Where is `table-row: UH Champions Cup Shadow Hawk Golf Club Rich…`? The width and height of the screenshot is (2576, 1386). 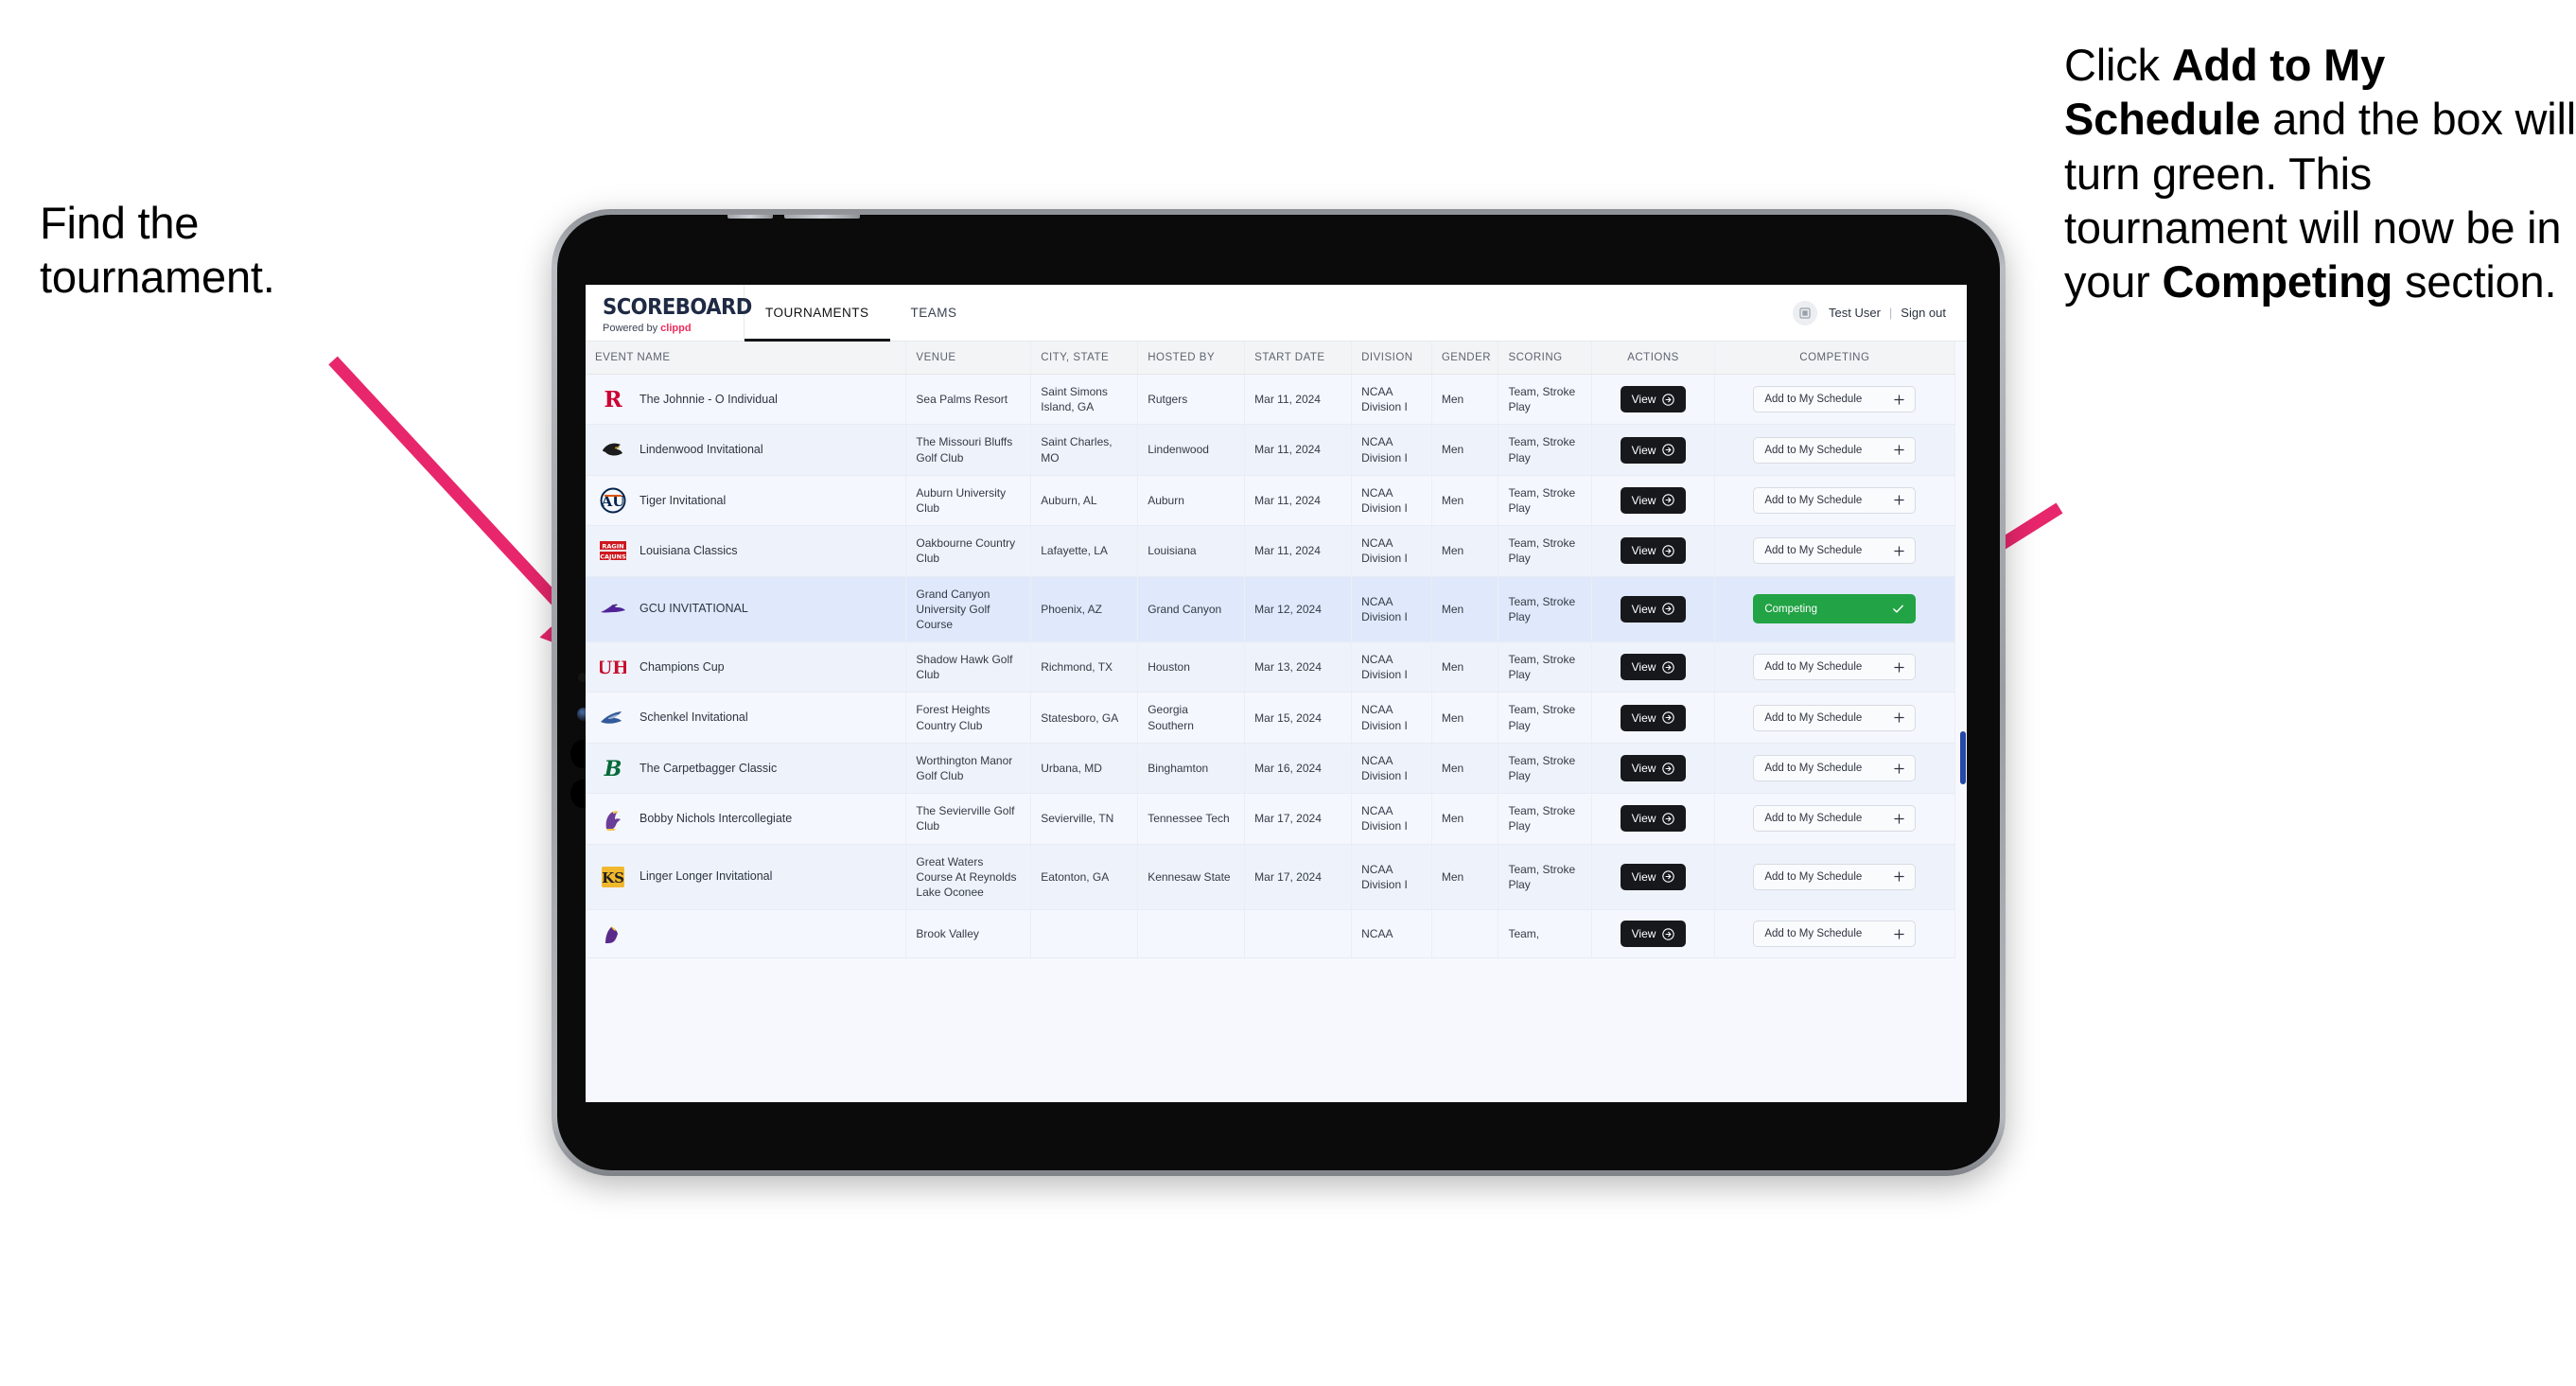
table-row: UH Champions Cup Shadow Hawk Golf Club Rich… is located at coordinates (1271, 667).